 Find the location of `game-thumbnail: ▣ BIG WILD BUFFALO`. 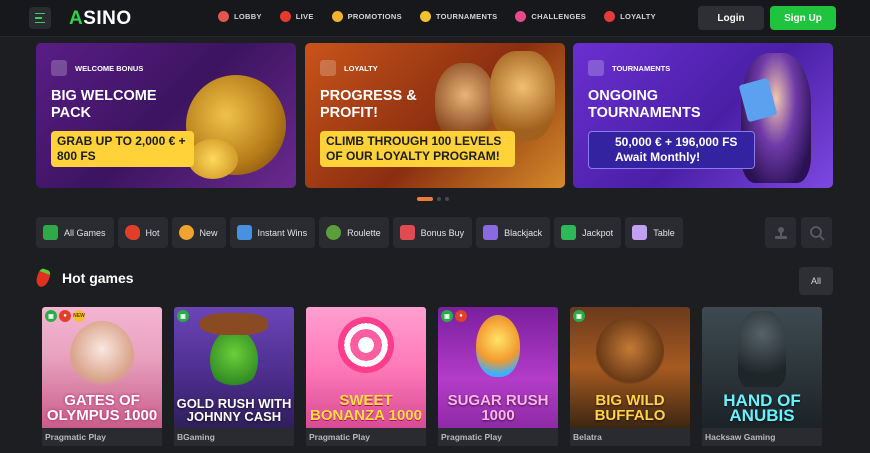

game-thumbnail: ▣ BIG WILD BUFFALO is located at coordinates (630, 367).